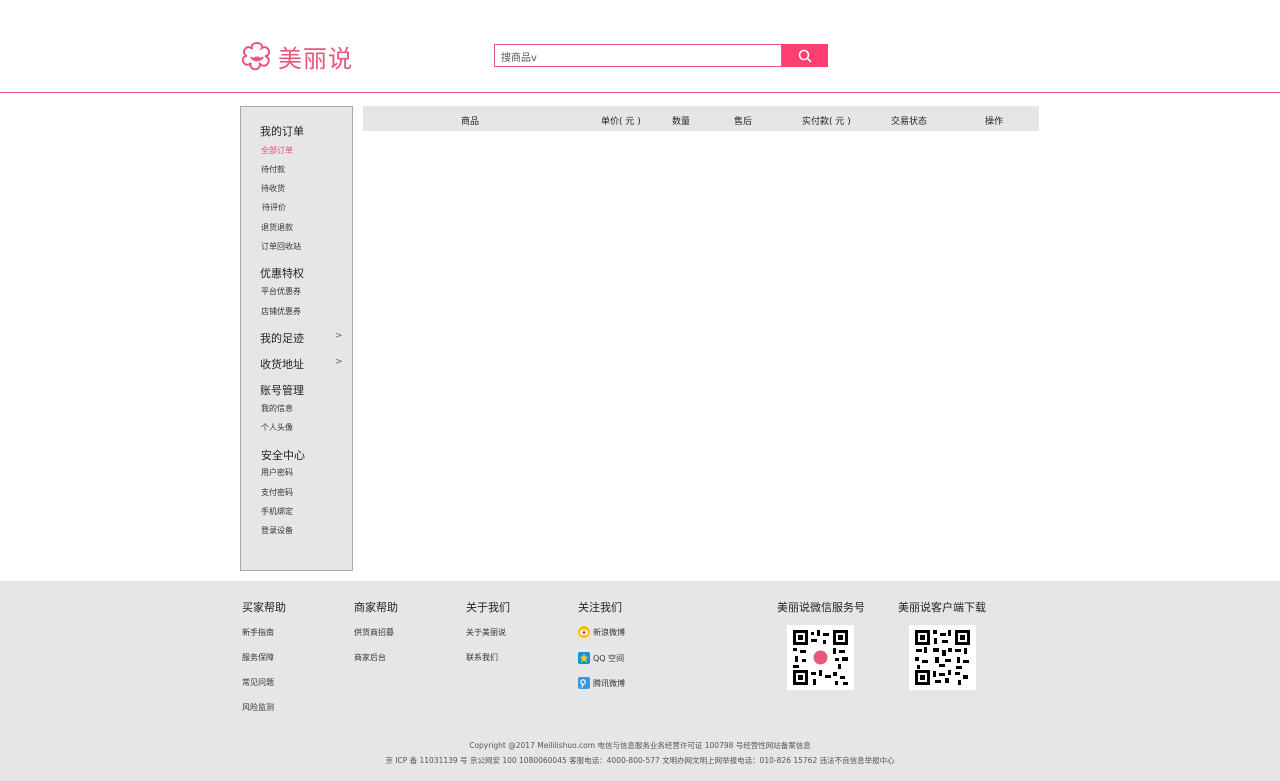 This screenshot has width=1280, height=781. Describe the element at coordinates (821, 607) in the screenshot. I see `footer-title-wechat-service: 美丽说微信服务号` at that location.